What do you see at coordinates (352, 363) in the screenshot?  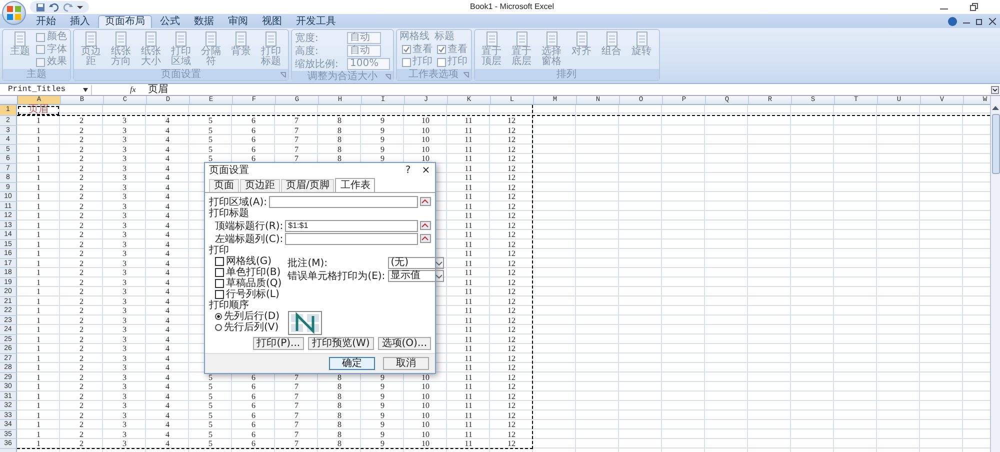 I see `dialog-button: 确定` at bounding box center [352, 363].